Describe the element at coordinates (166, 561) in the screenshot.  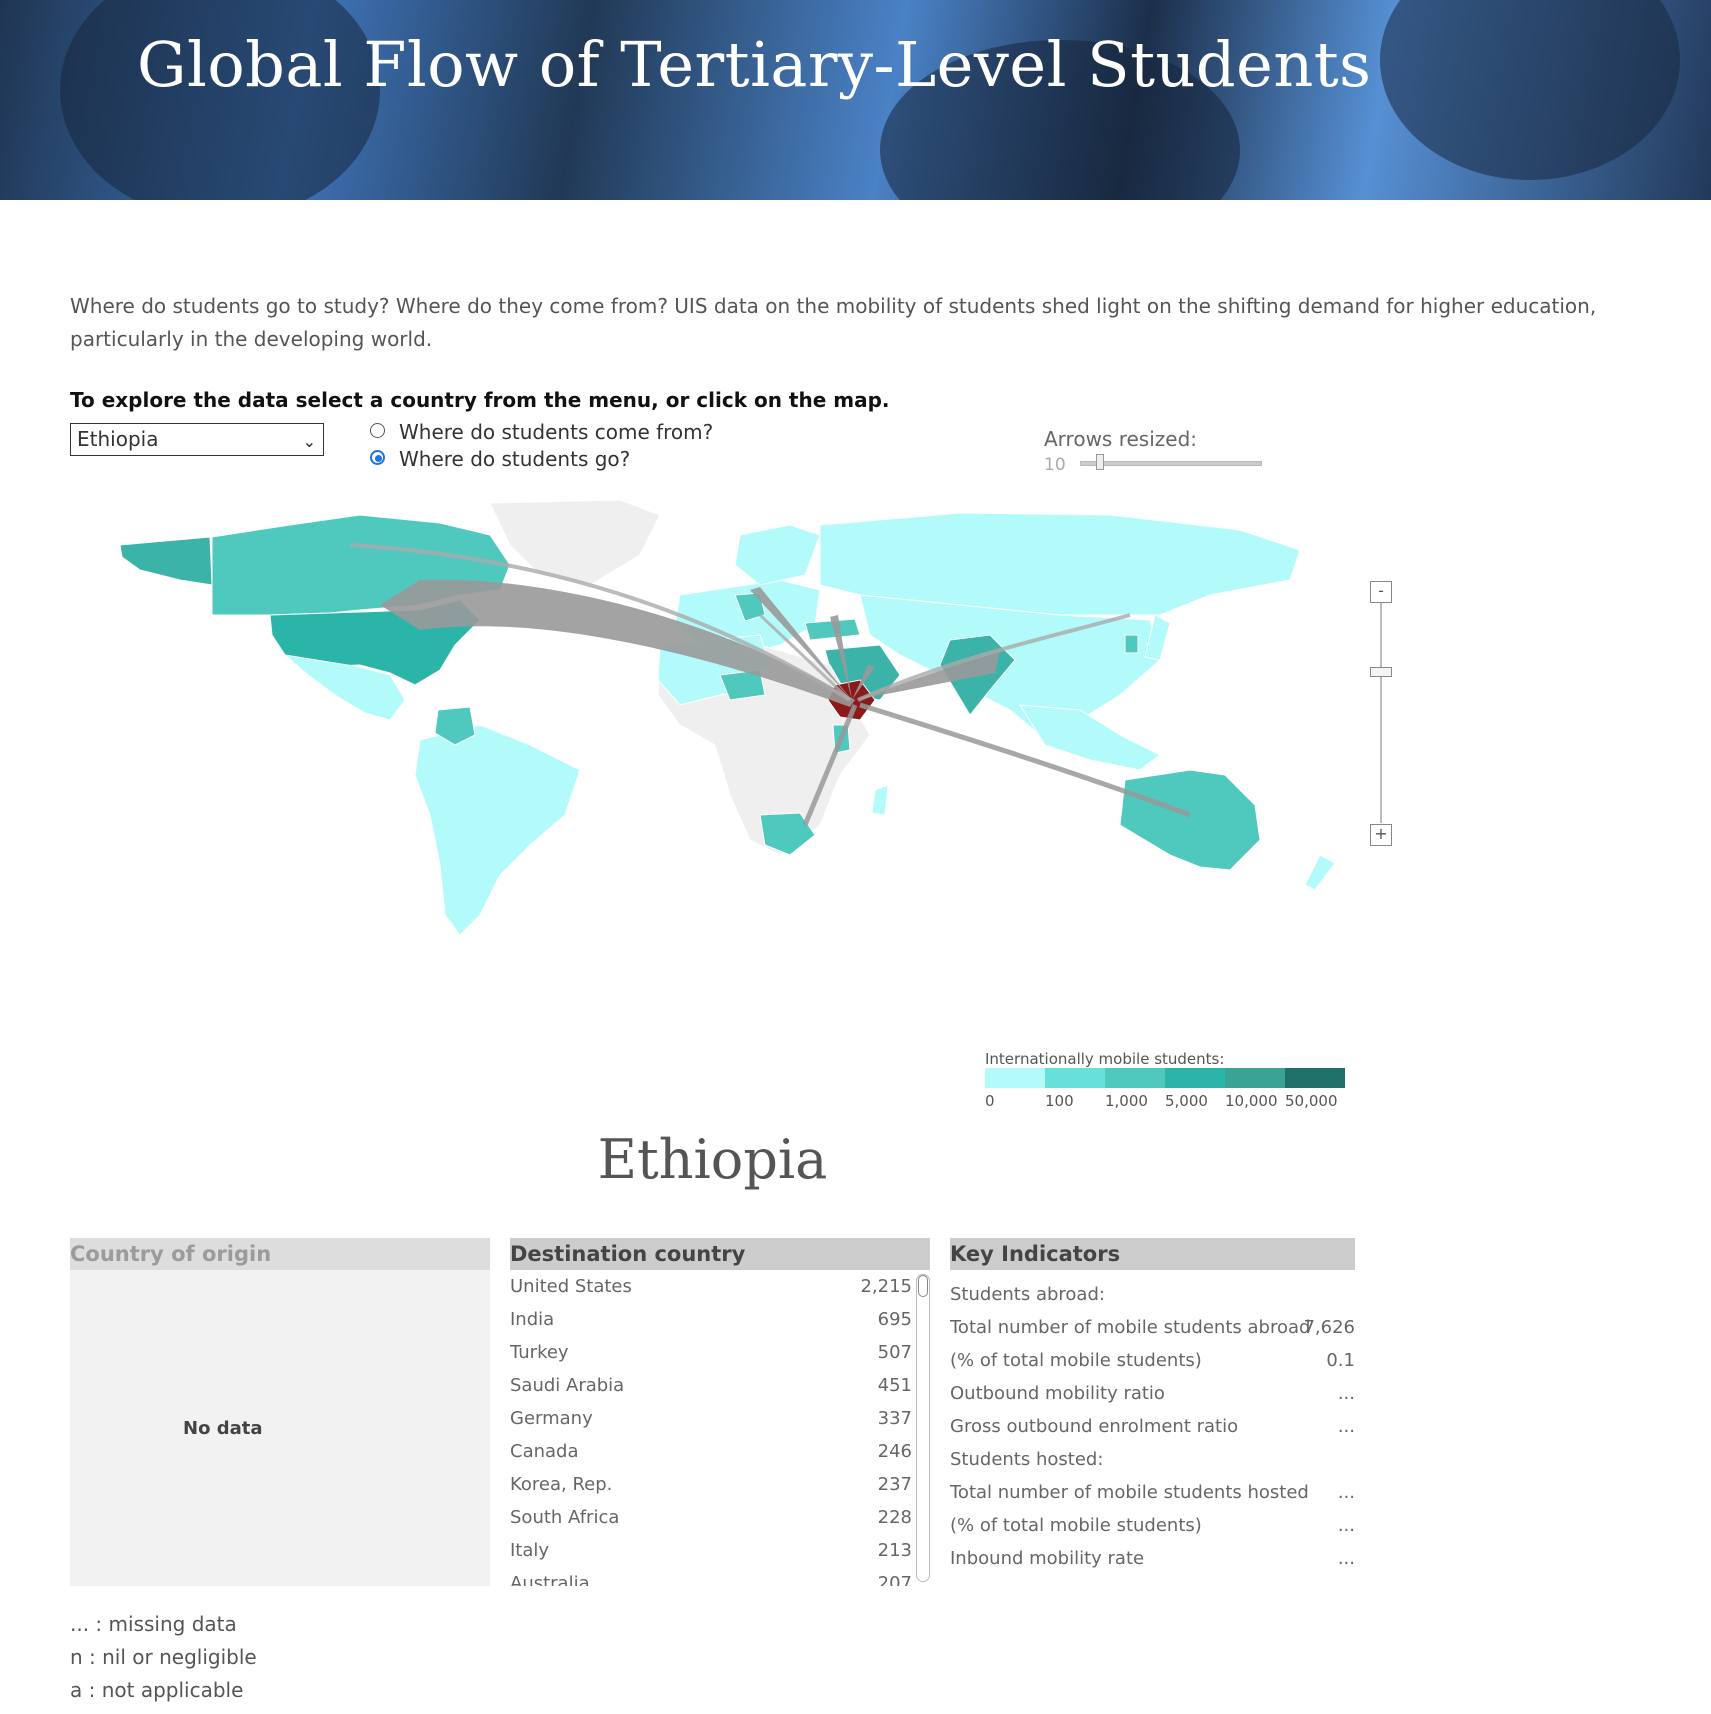
I see `country-alaska-region` at that location.